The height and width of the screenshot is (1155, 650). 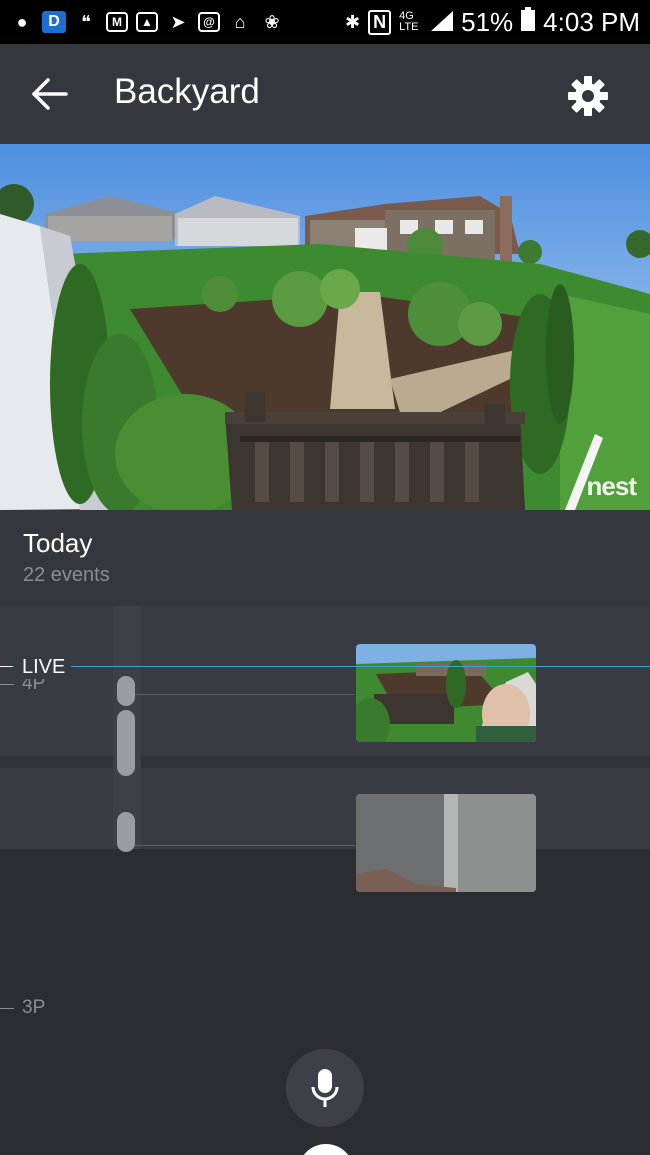 I want to click on at-icon: @, so click(x=209, y=22).